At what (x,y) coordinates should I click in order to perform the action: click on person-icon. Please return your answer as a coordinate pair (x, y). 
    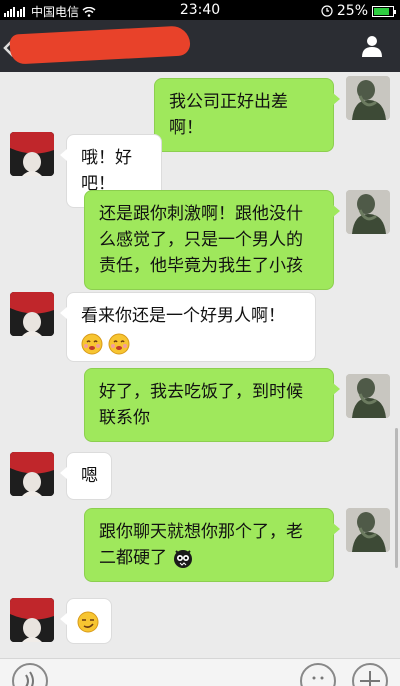
    Looking at the image, I should click on (372, 46).